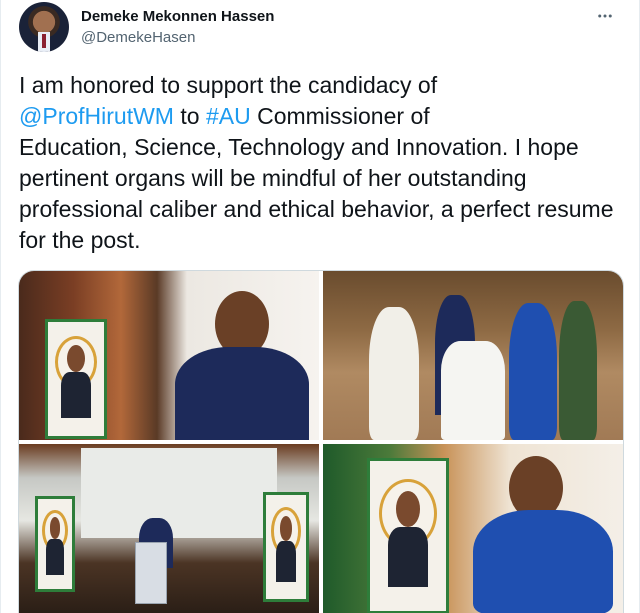  I want to click on tweet-text-to: to, so click(189, 116).